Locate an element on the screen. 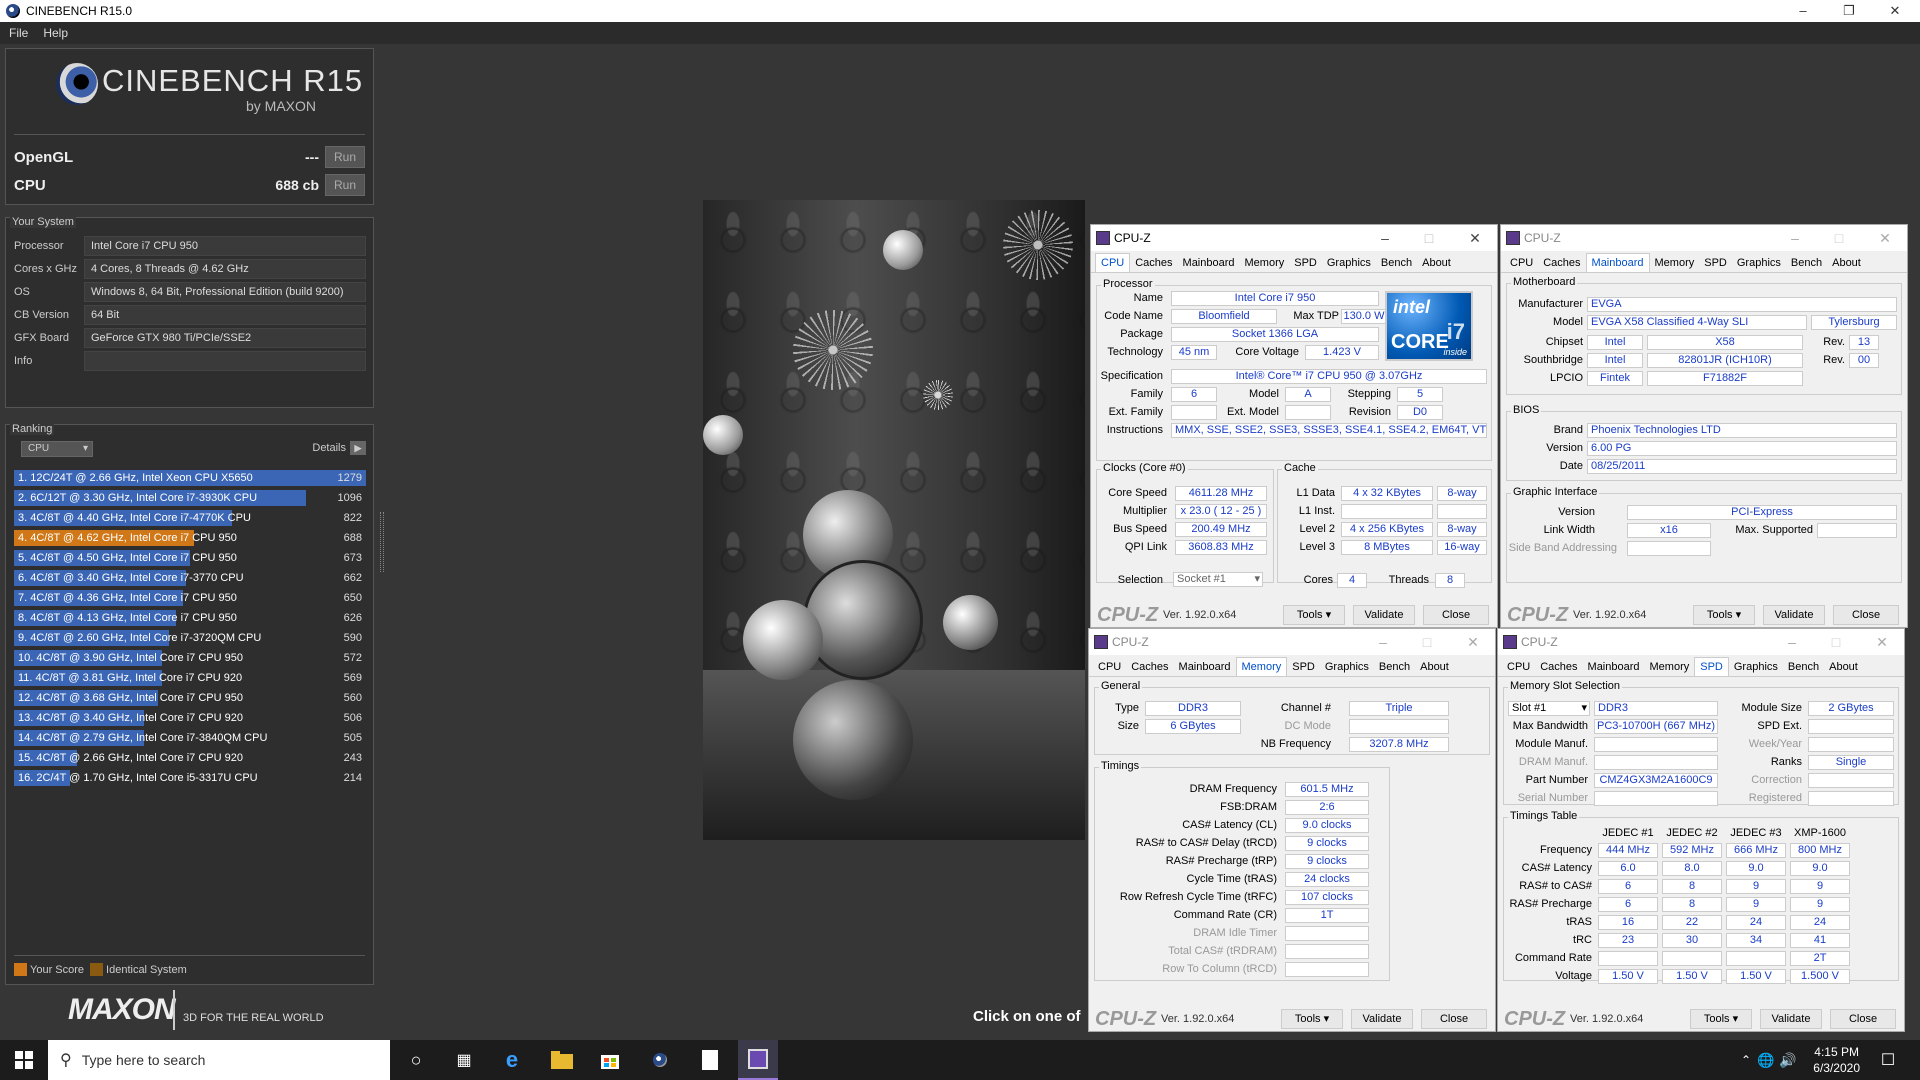 This screenshot has width=1920, height=1080. ranking-entry-score: 214 is located at coordinates (352, 778).